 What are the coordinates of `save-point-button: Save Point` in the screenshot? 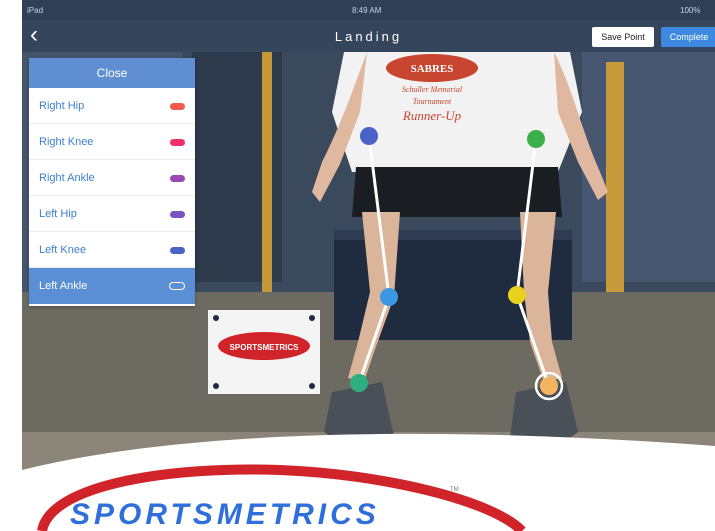 It's located at (623, 37).